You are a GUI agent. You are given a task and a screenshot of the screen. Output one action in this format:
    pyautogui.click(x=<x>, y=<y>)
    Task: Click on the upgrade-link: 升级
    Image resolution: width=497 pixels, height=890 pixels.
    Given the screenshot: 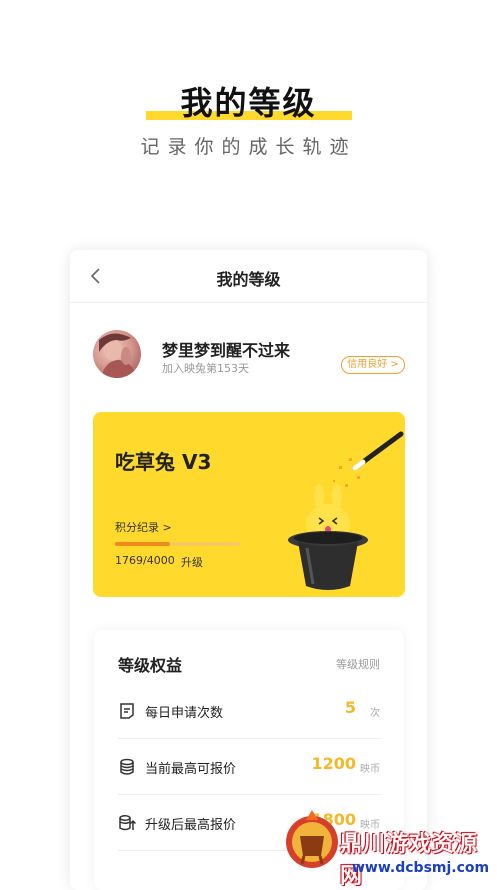 What is the action you would take?
    pyautogui.click(x=192, y=562)
    